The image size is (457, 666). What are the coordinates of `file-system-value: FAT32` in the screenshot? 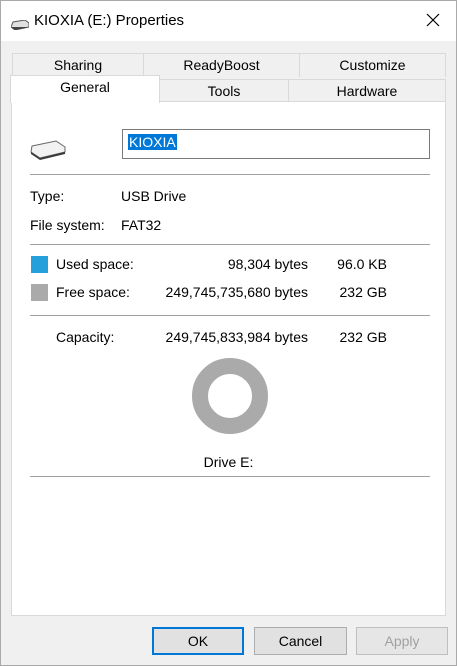 It's located at (141, 225).